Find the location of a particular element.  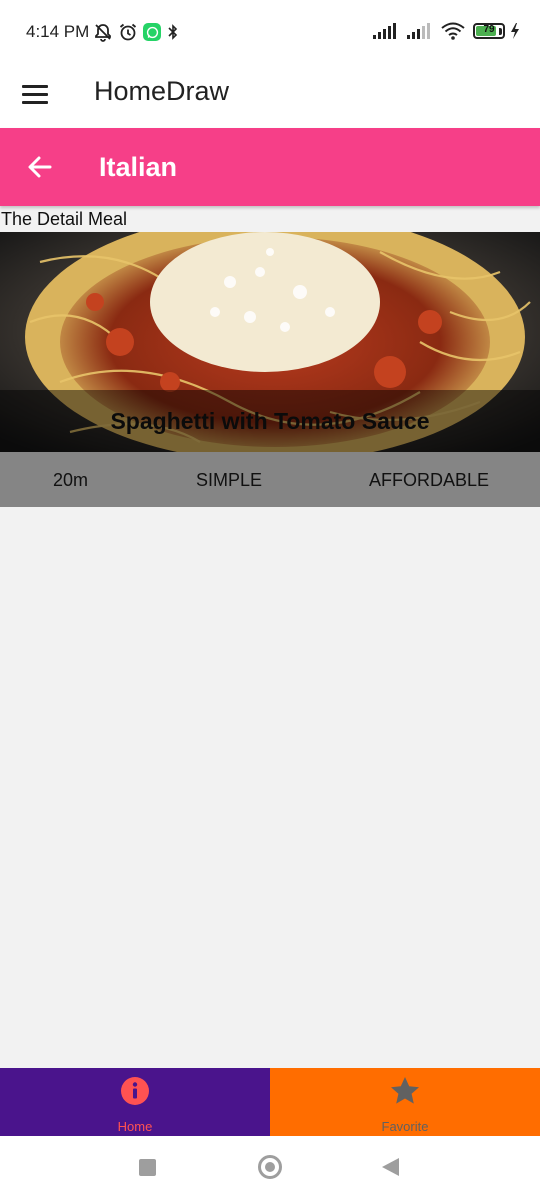

muted-bell-icon is located at coordinates (103, 33).